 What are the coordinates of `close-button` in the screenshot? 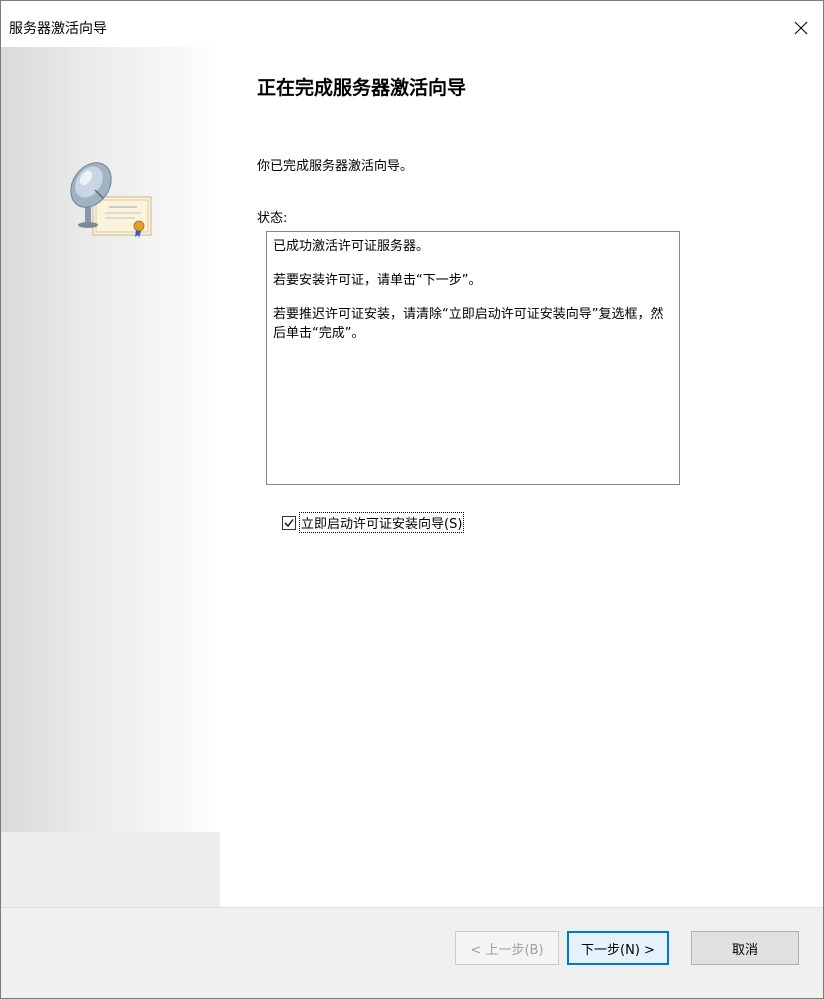 It's located at (801, 28).